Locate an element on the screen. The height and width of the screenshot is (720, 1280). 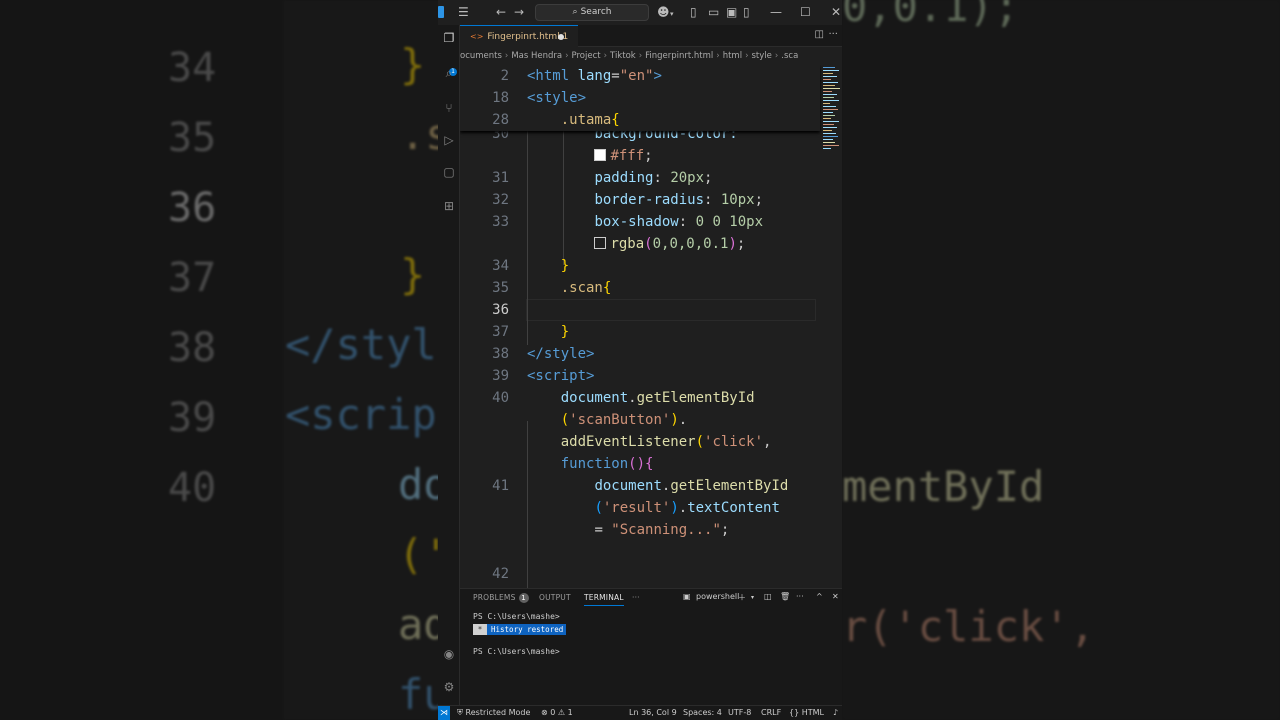
forward-arrow-icon: → is located at coordinates (519, 12).